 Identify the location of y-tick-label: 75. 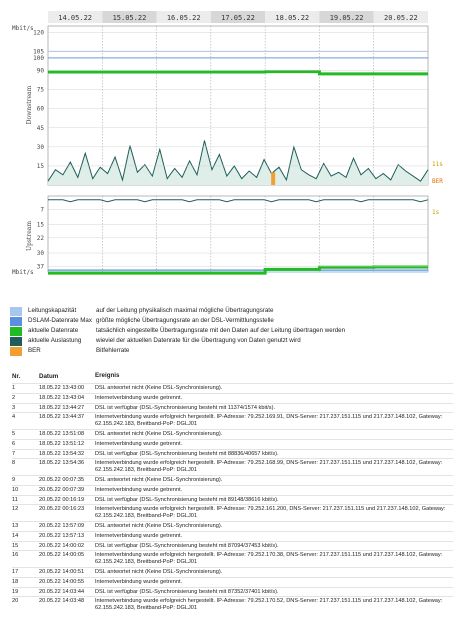
(41, 90).